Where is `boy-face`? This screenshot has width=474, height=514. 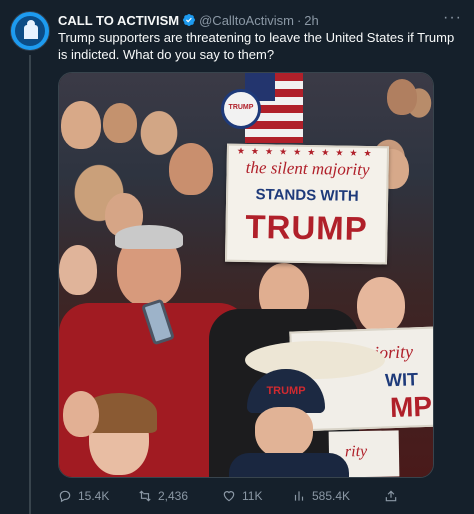
boy-face is located at coordinates (81, 414).